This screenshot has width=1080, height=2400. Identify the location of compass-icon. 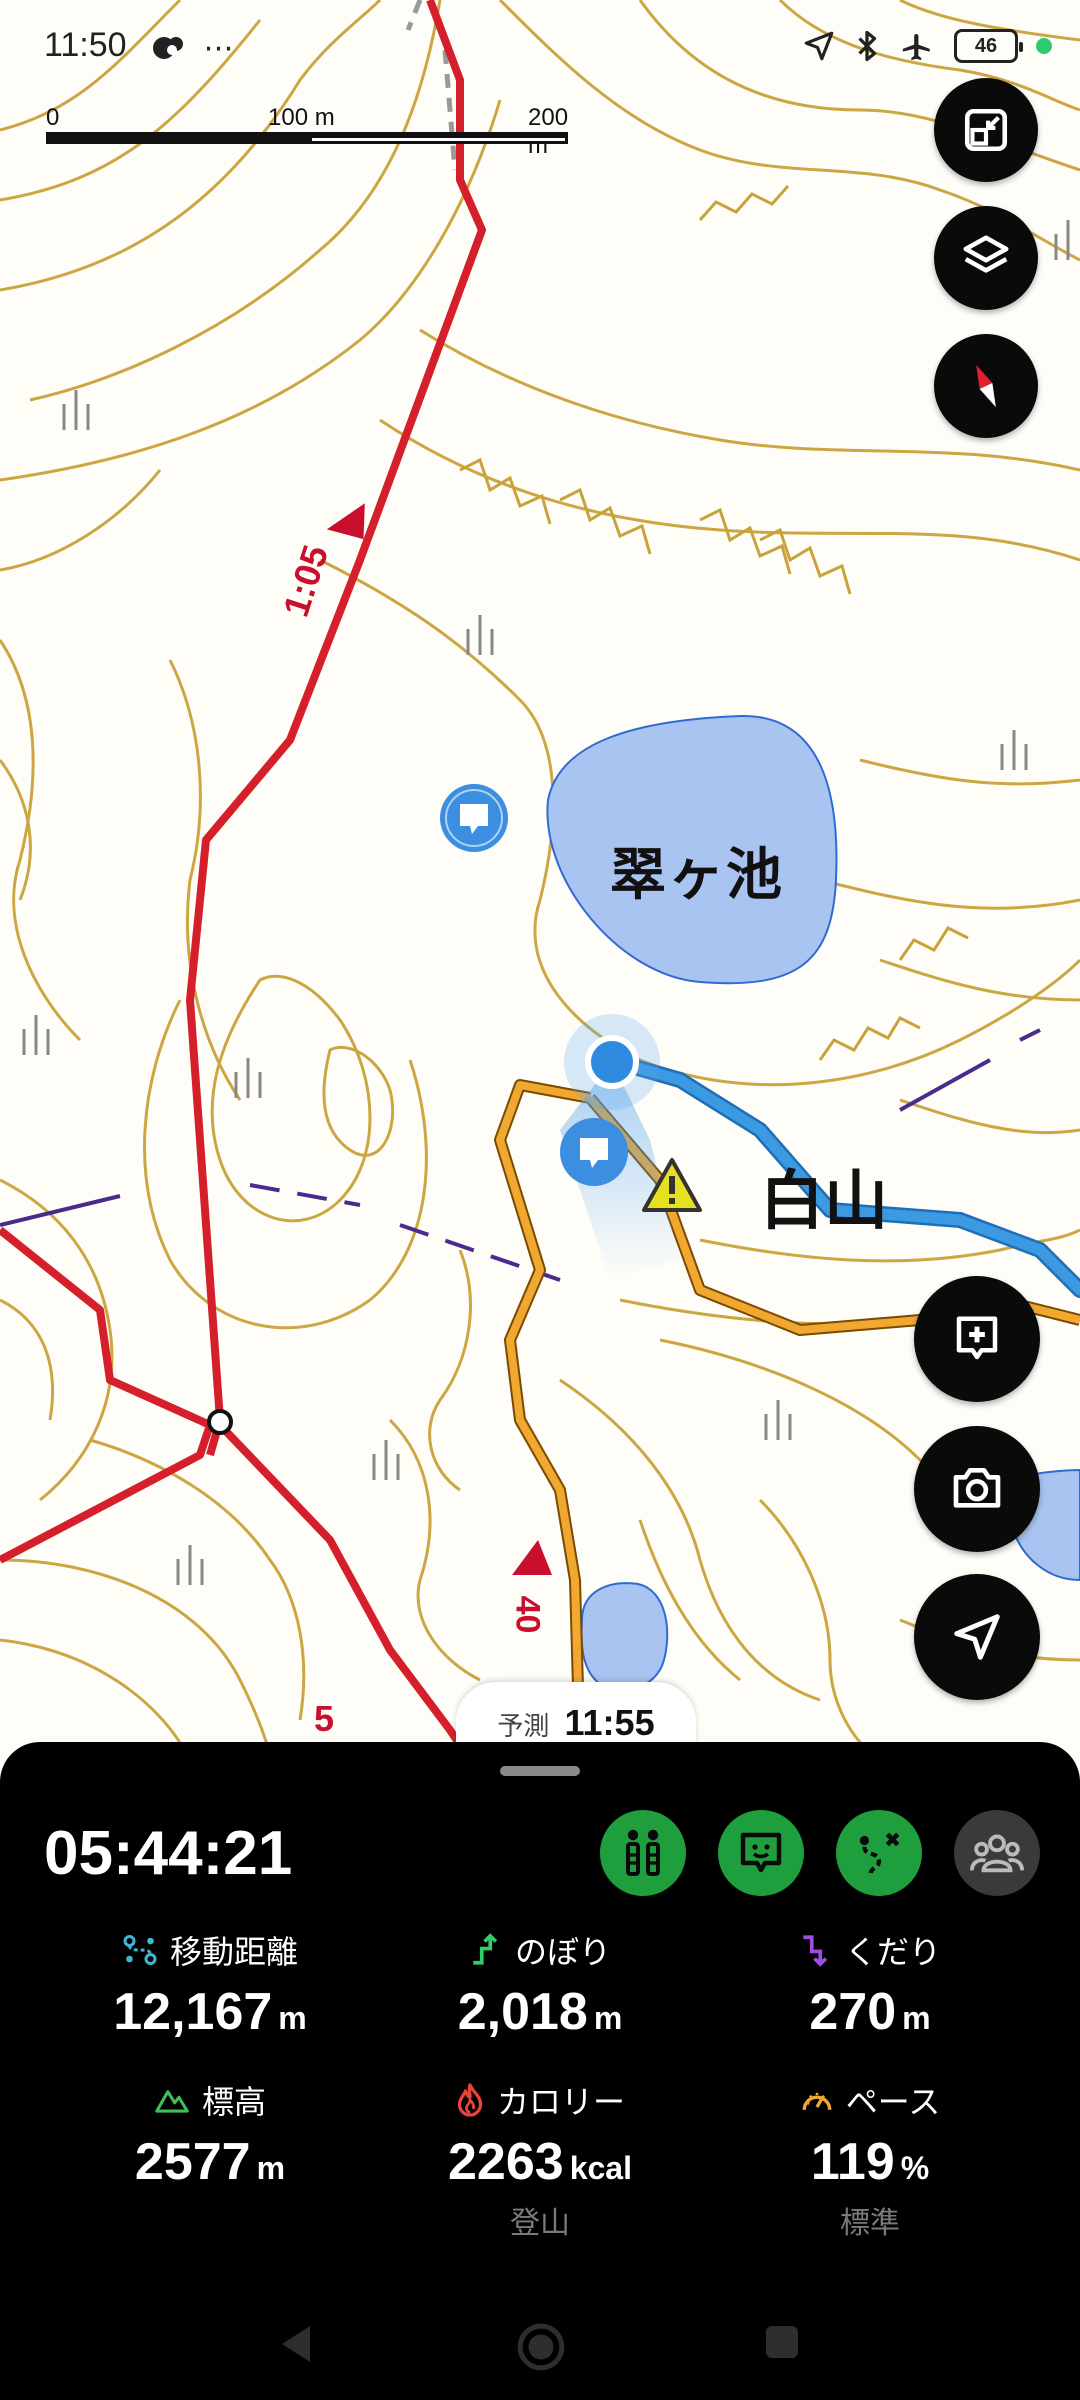
(986, 386).